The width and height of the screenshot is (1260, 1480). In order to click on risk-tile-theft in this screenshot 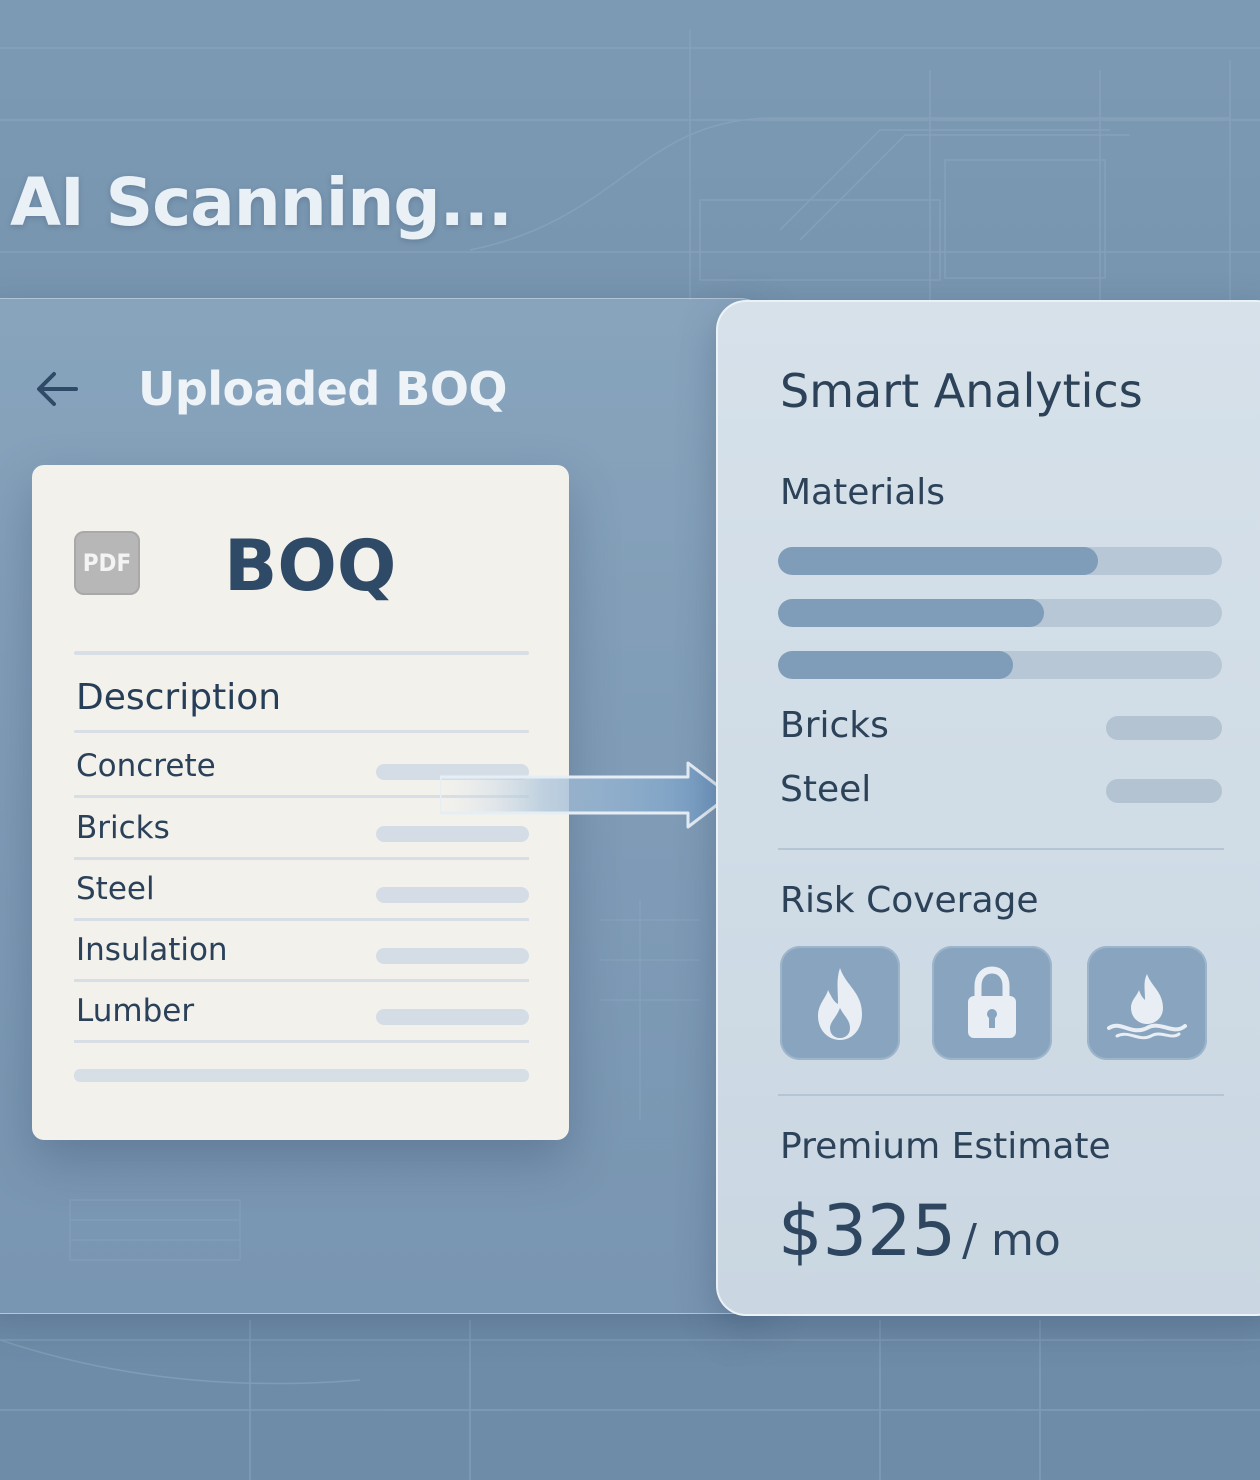, I will do `click(992, 1003)`.